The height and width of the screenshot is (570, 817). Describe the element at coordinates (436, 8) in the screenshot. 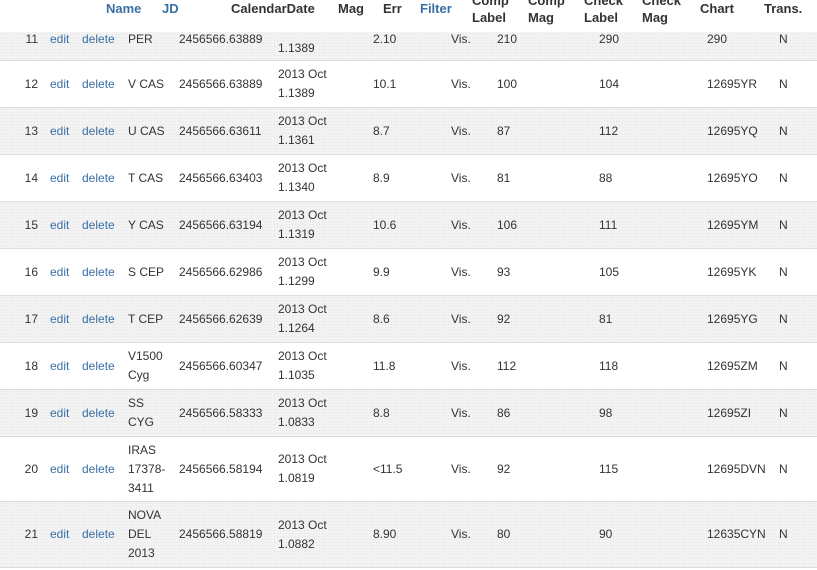

I see `sort-filter-link: Filter` at that location.